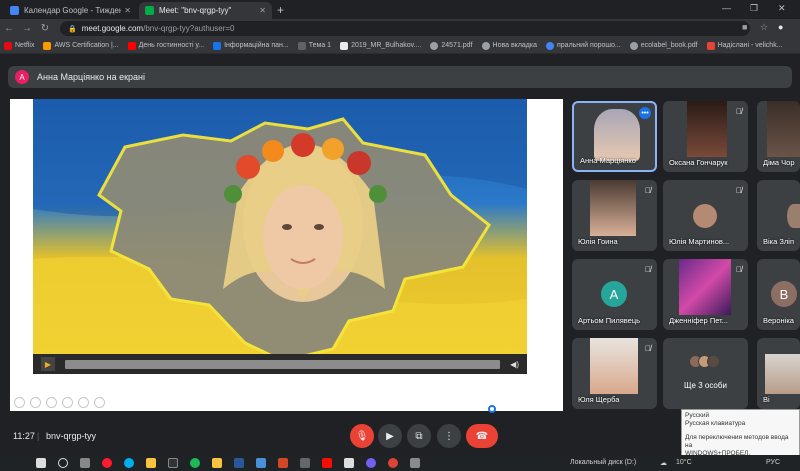 The height and width of the screenshot is (471, 800). I want to click on tab-google-meet: Meet: "bnv-qrgp-tyy" ✕, so click(205, 10).